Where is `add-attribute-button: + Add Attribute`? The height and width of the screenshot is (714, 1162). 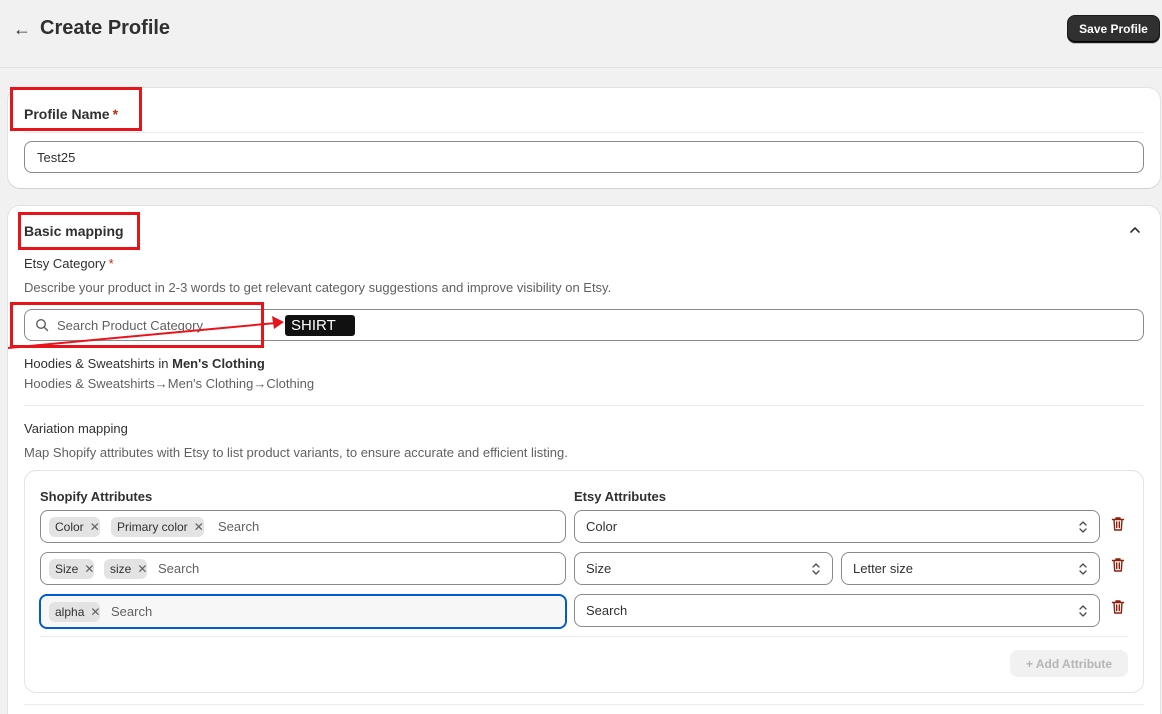
add-attribute-button: + Add Attribute is located at coordinates (1069, 663).